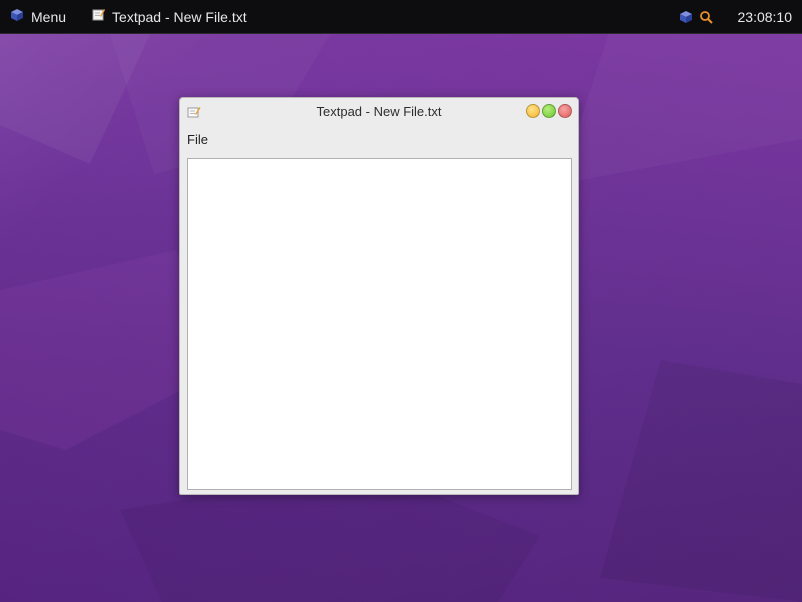  What do you see at coordinates (686, 17) in the screenshot?
I see `network-cube-icon` at bounding box center [686, 17].